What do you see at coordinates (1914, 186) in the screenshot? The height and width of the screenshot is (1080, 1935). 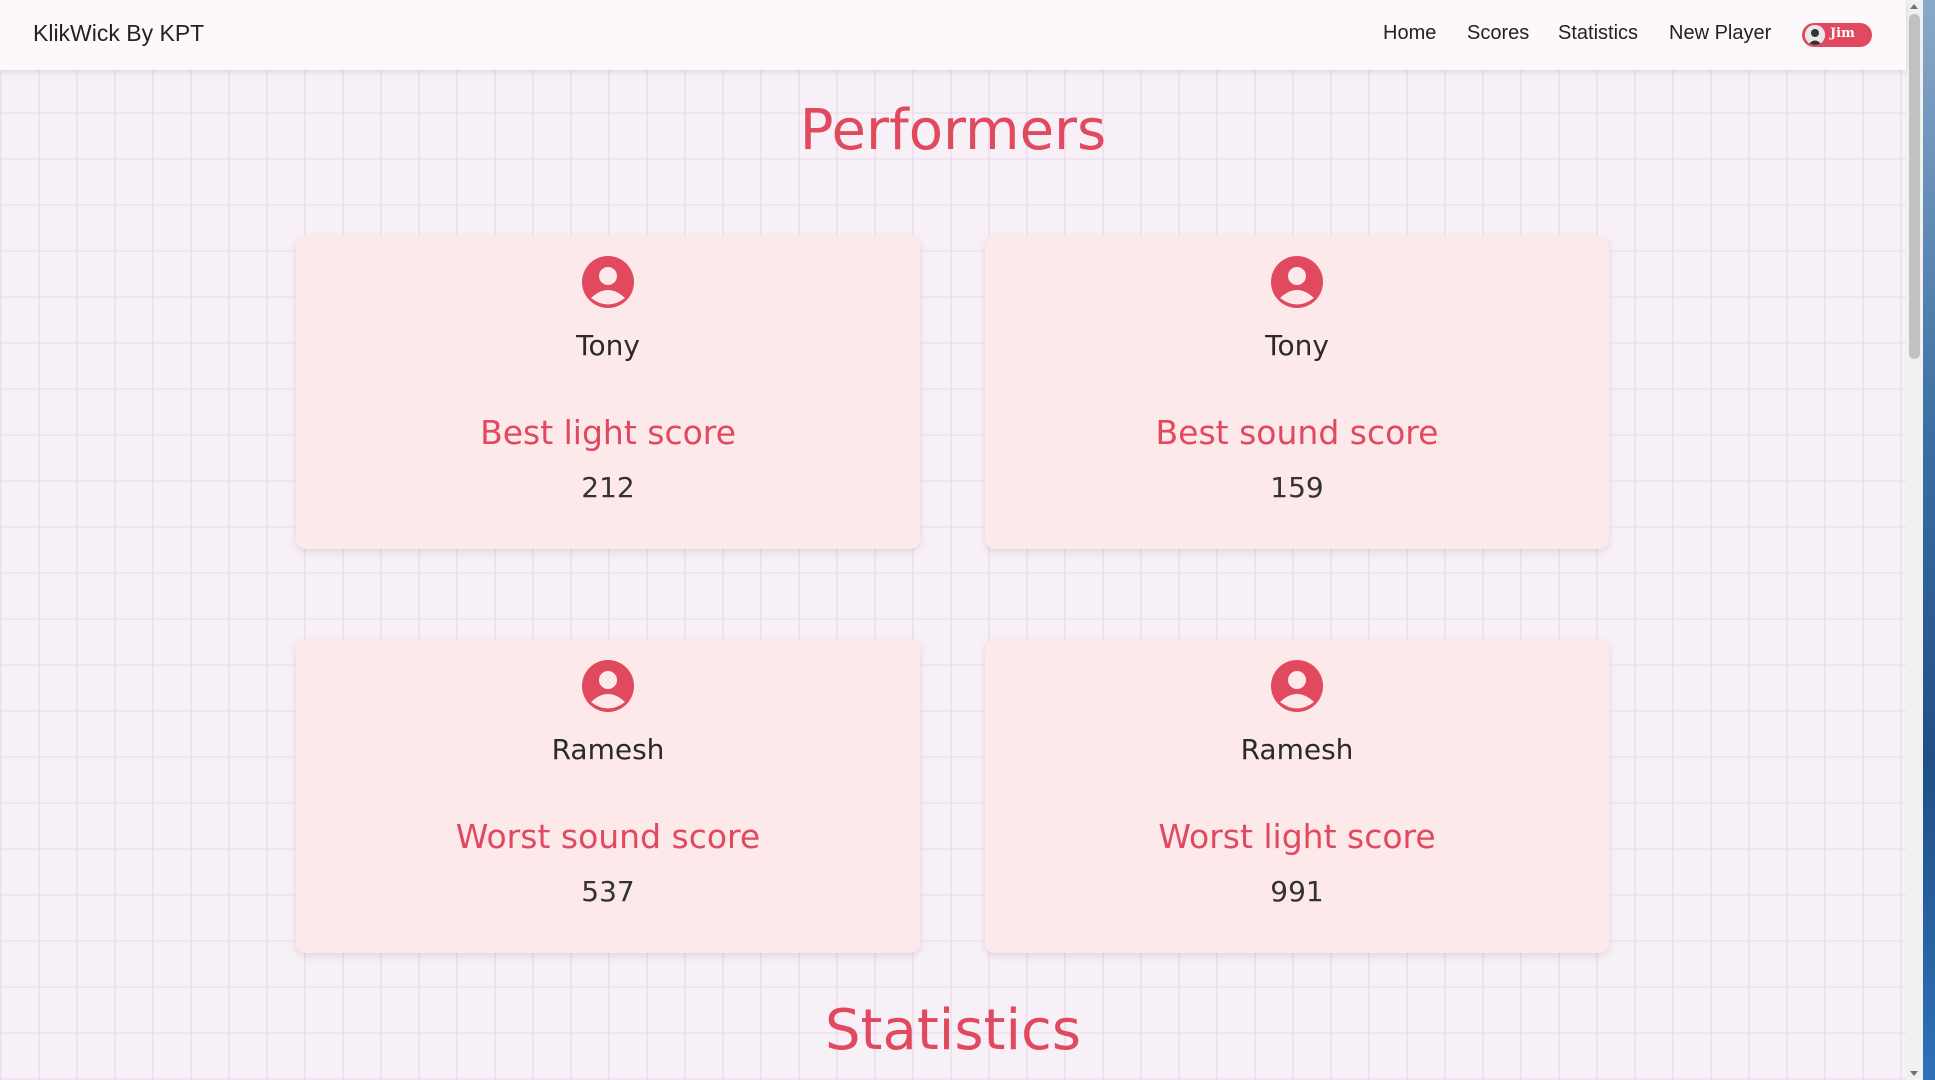 I see `scrollbar-thumb` at bounding box center [1914, 186].